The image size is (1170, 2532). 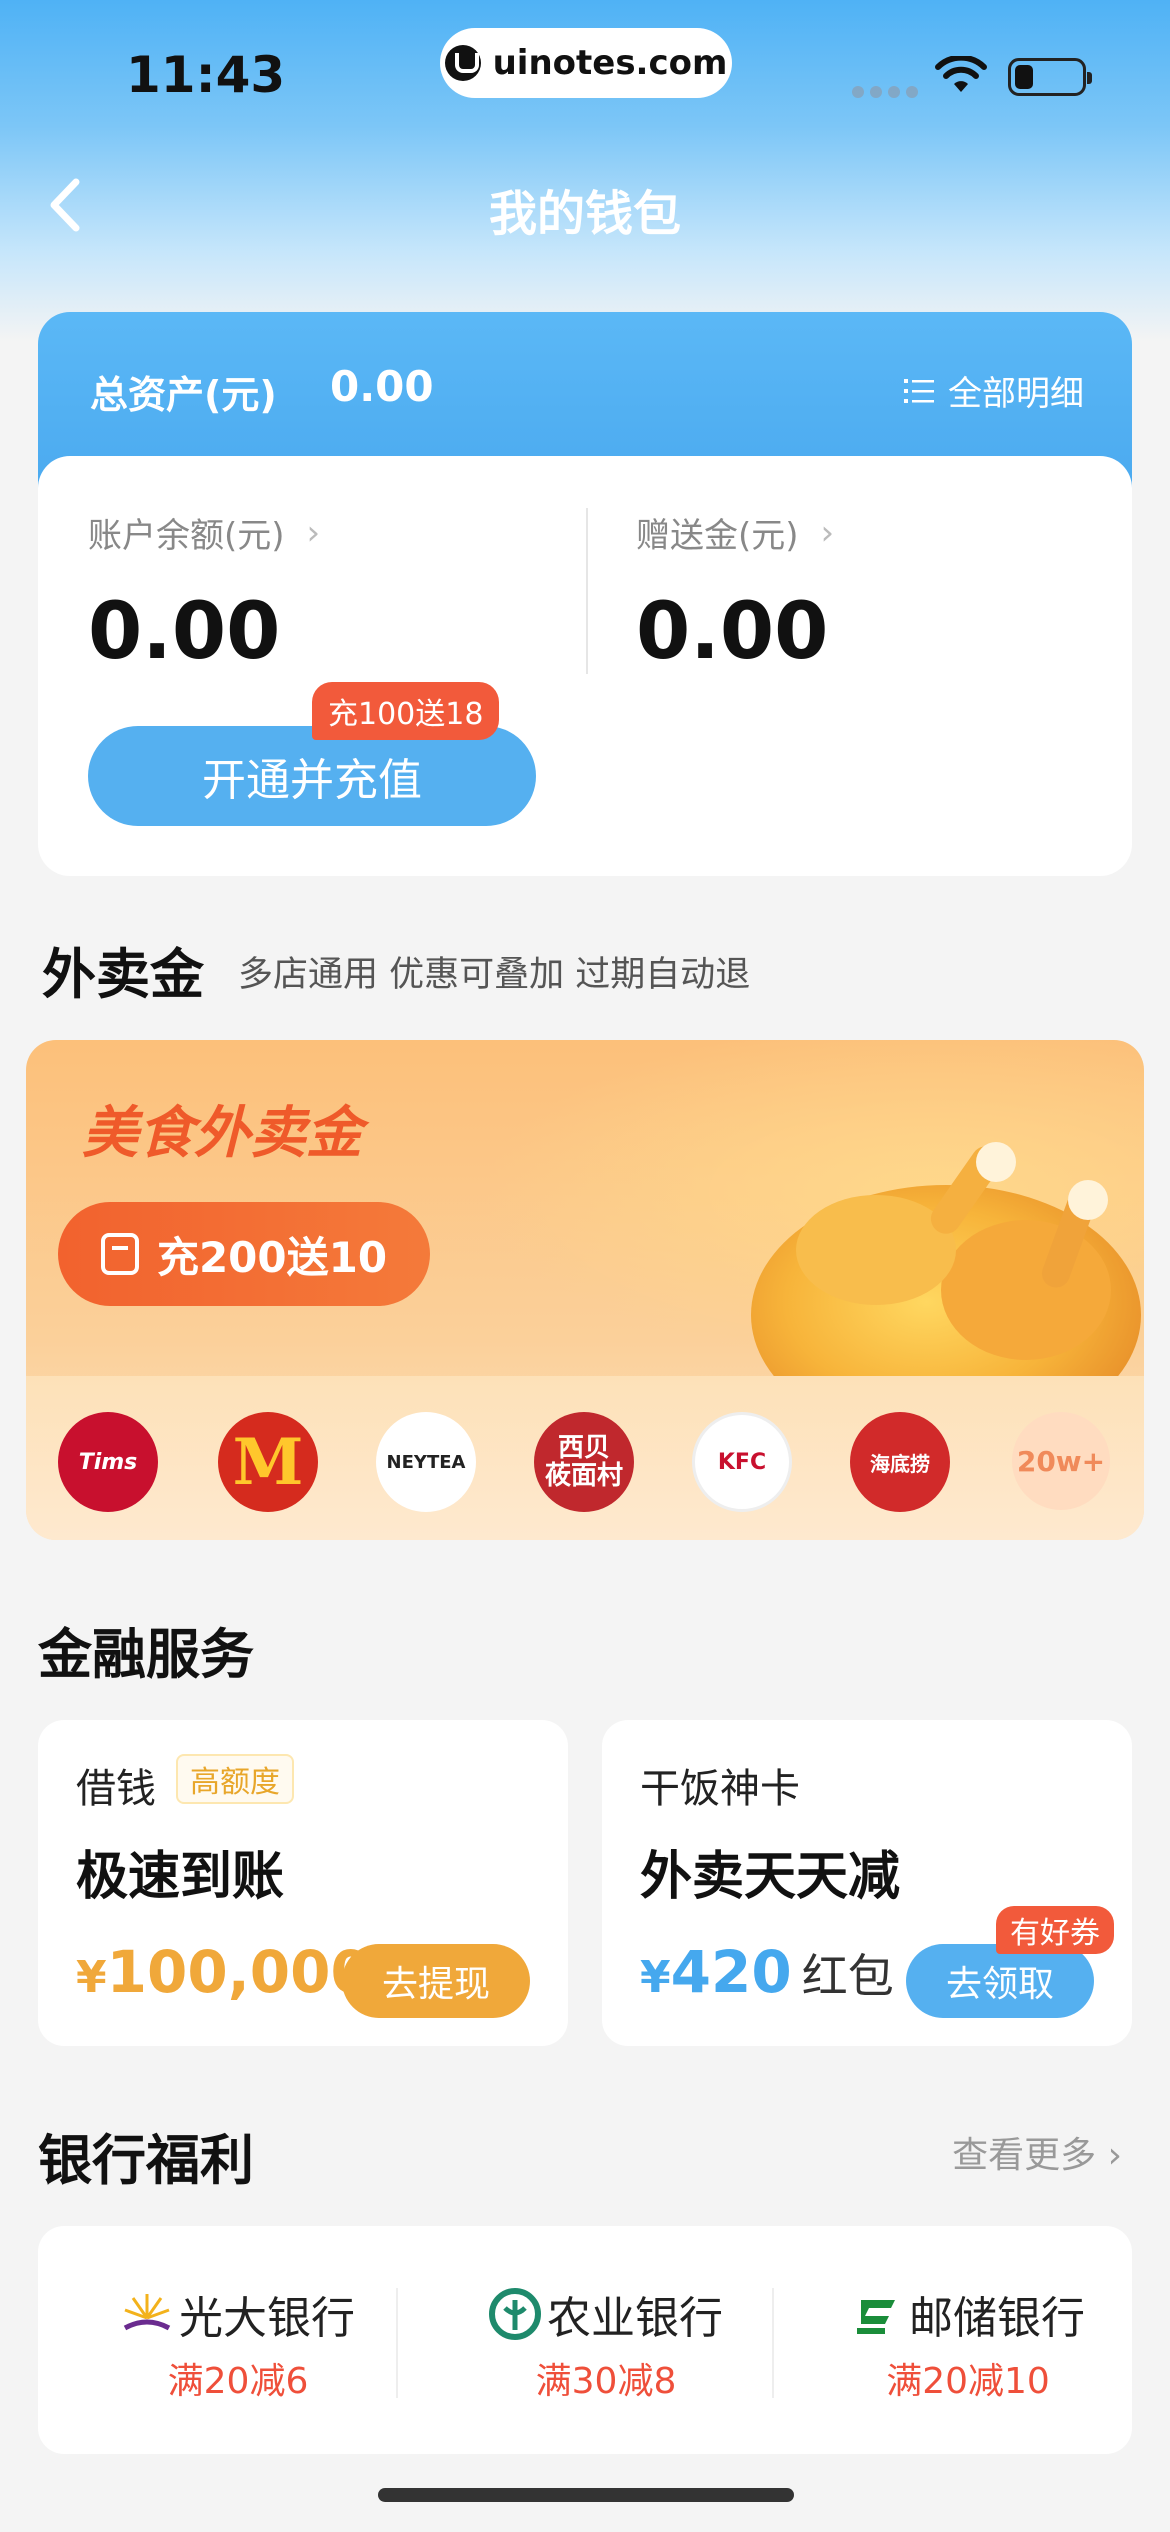 I want to click on battery-icon, so click(x=1050, y=77).